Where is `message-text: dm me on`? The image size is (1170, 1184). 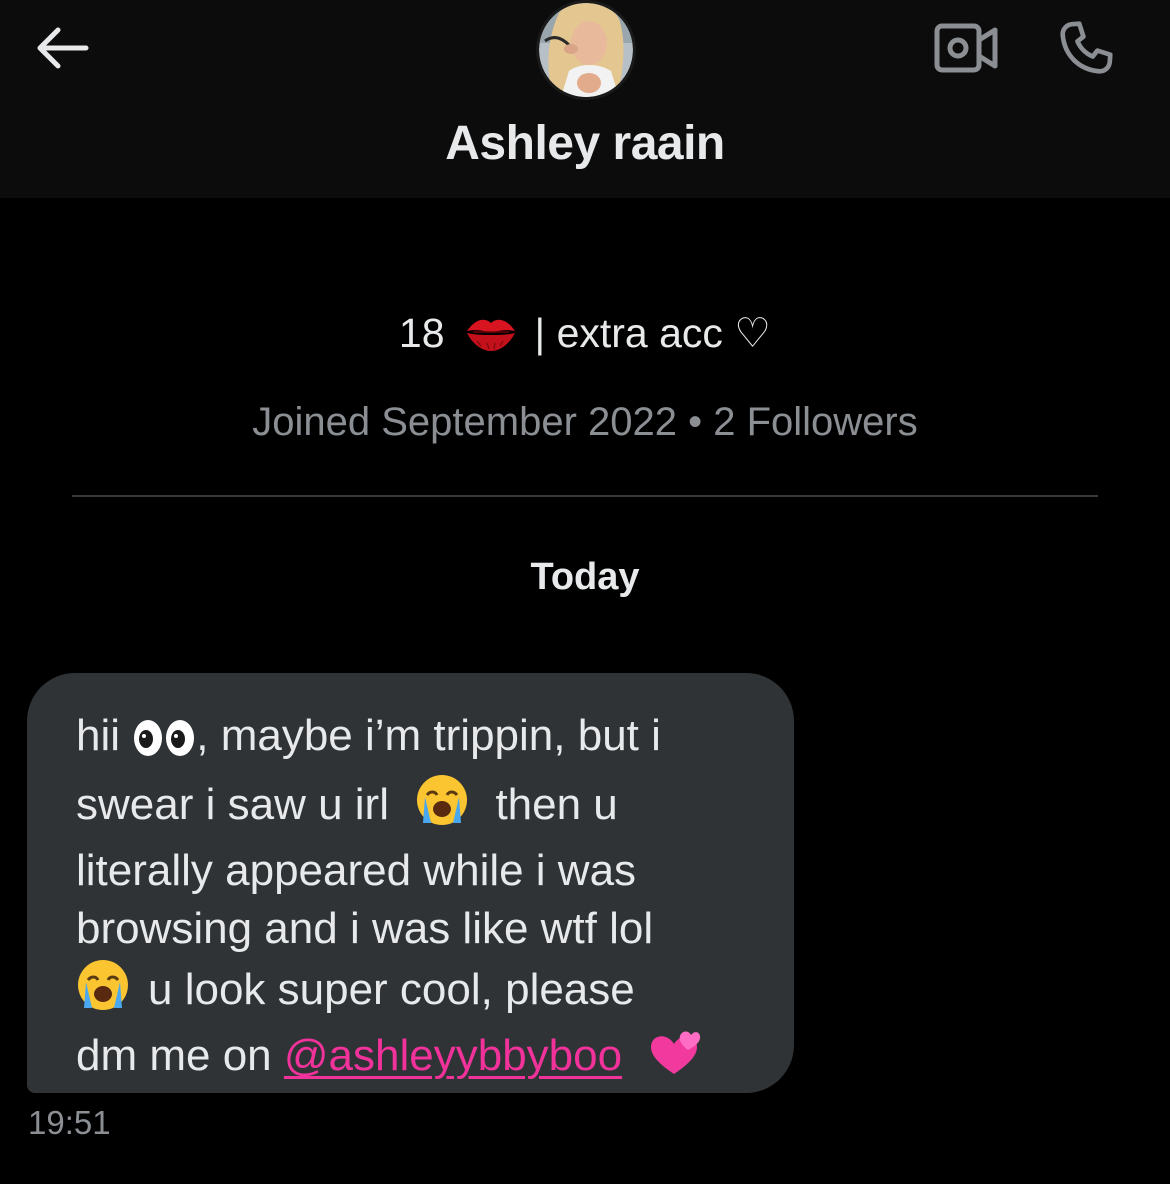
message-text: dm me on is located at coordinates (174, 1055).